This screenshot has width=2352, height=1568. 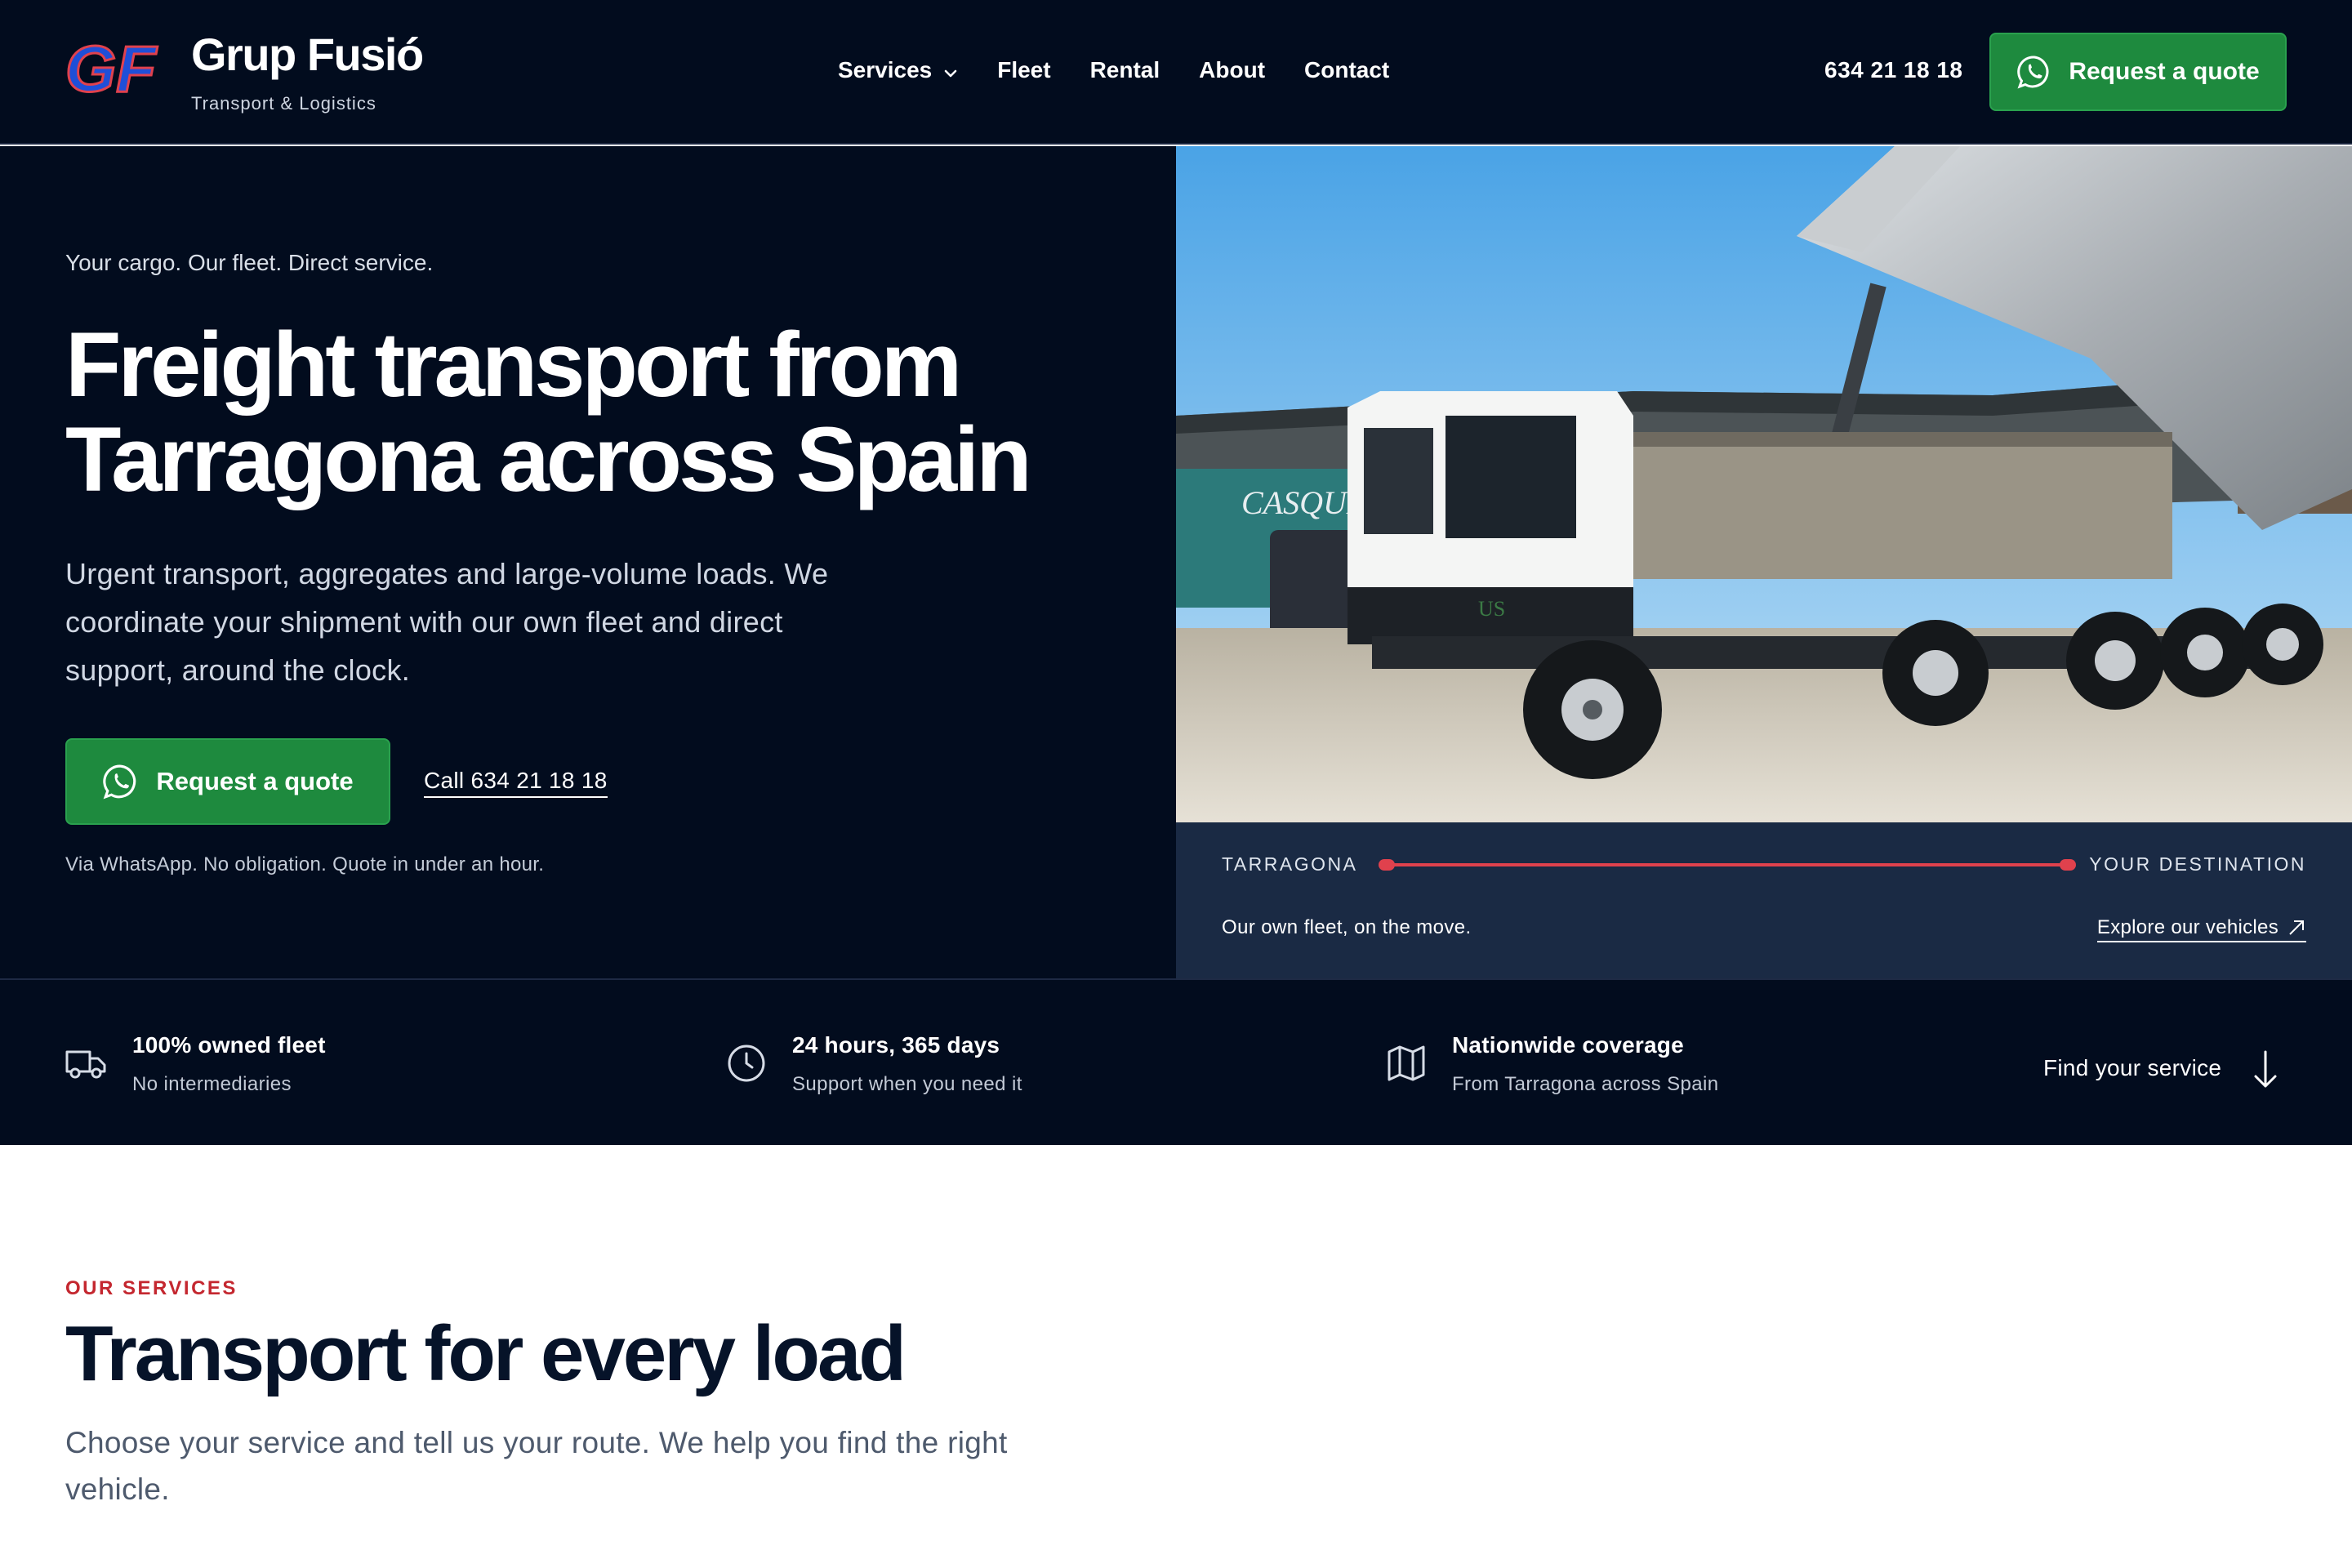 I want to click on route-destination: YOUR DESTINATION, so click(x=2197, y=864).